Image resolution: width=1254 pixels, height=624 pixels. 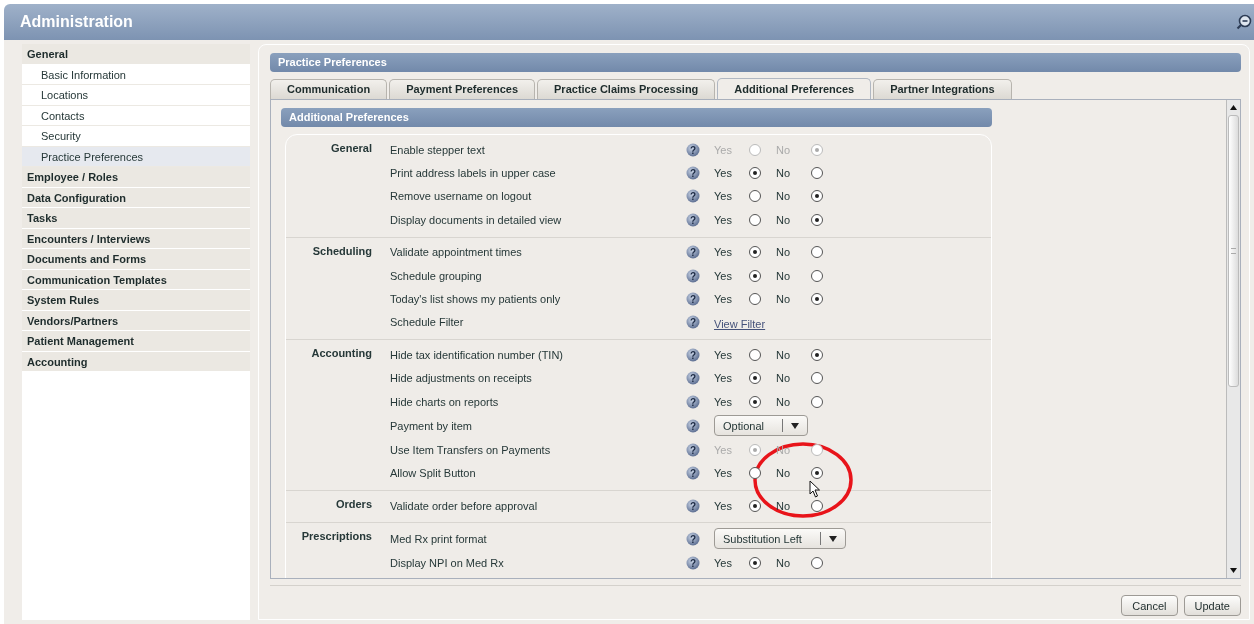 I want to click on sidebar-group: Data Configuration, so click(x=136, y=197).